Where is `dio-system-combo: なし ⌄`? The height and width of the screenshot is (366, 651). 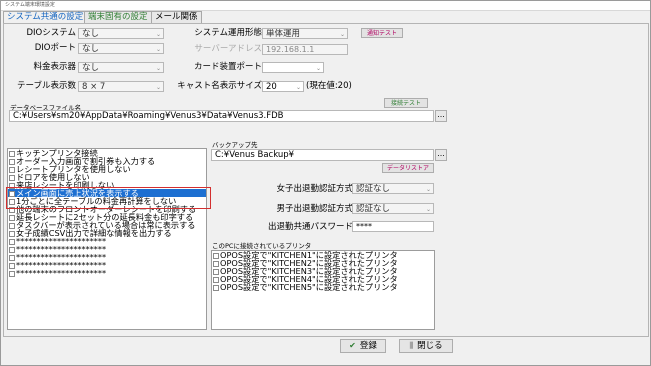 dio-system-combo: なし ⌄ is located at coordinates (121, 33).